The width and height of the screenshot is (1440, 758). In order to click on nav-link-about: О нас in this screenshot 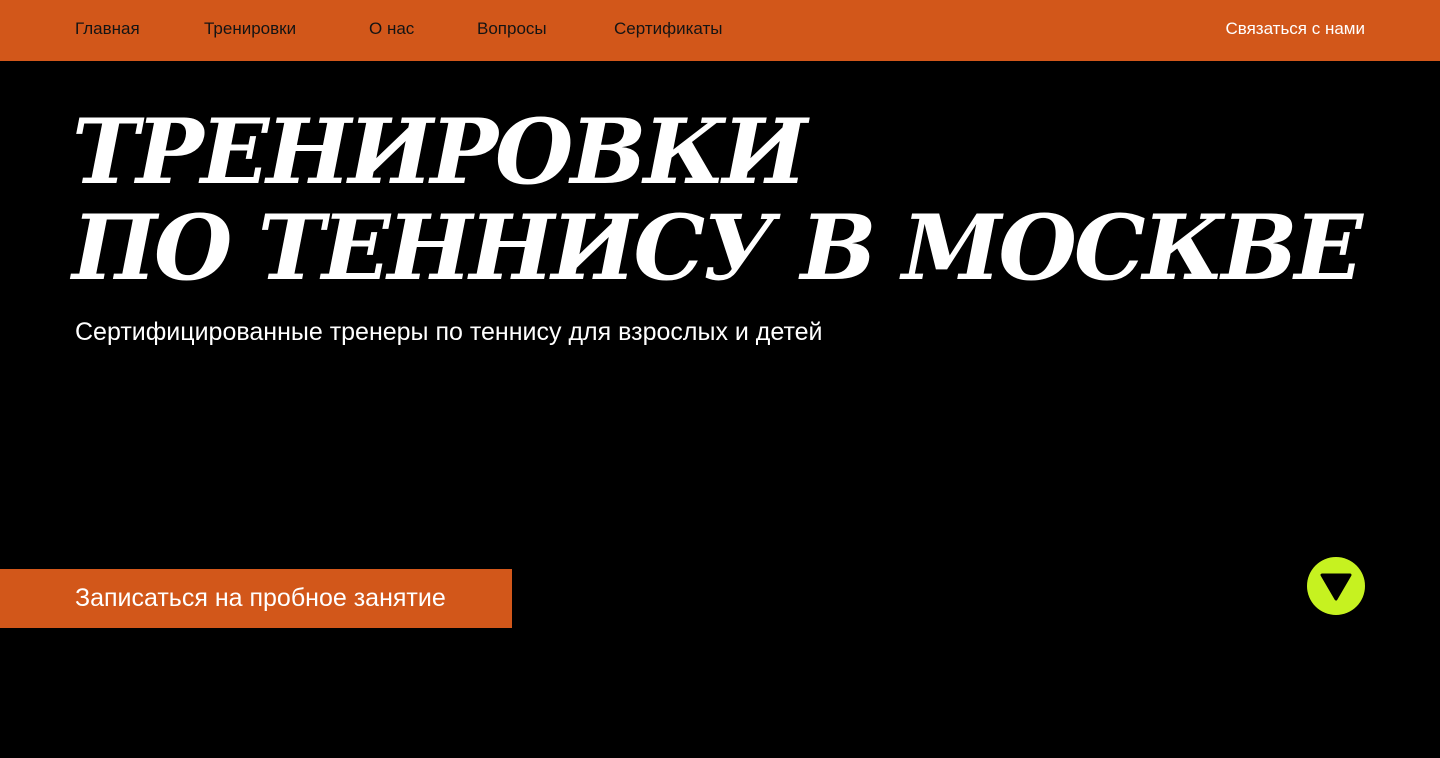, I will do `click(391, 29)`.